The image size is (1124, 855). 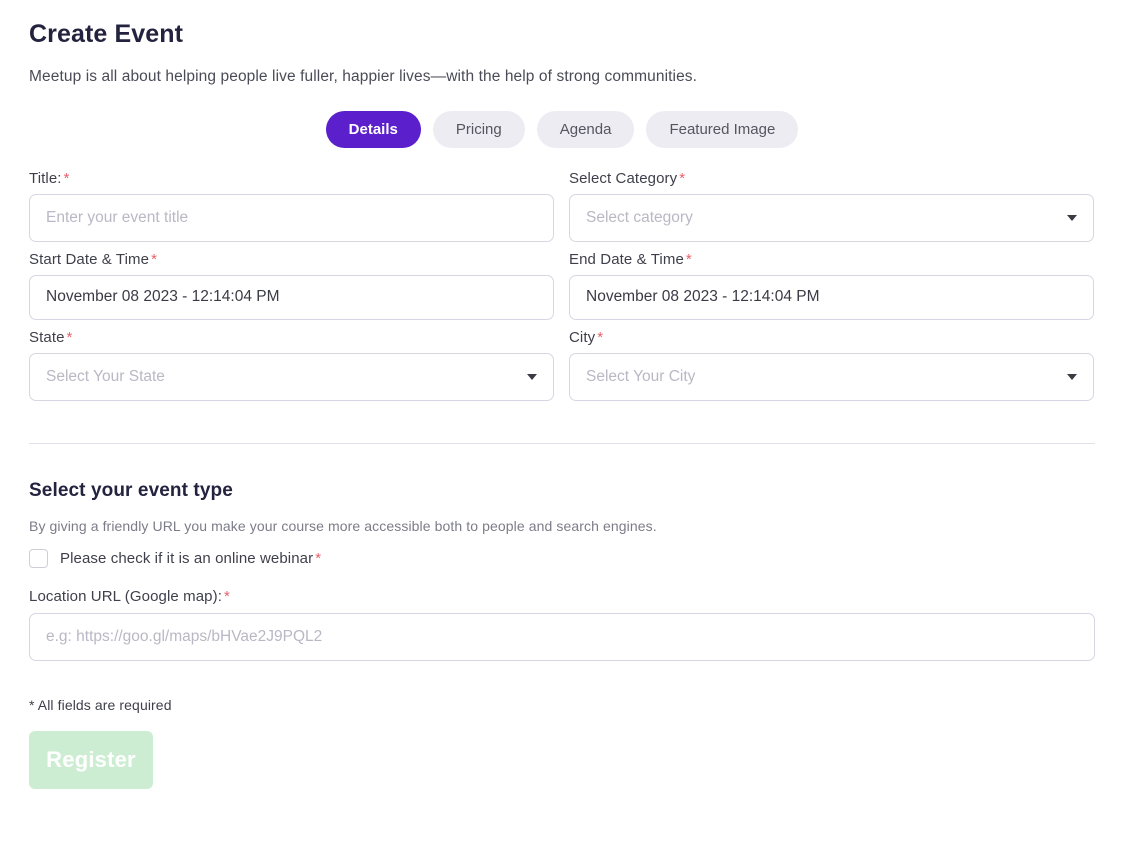 What do you see at coordinates (562, 558) in the screenshot?
I see `online-webinar-row: Please check if it is an online webinar *` at bounding box center [562, 558].